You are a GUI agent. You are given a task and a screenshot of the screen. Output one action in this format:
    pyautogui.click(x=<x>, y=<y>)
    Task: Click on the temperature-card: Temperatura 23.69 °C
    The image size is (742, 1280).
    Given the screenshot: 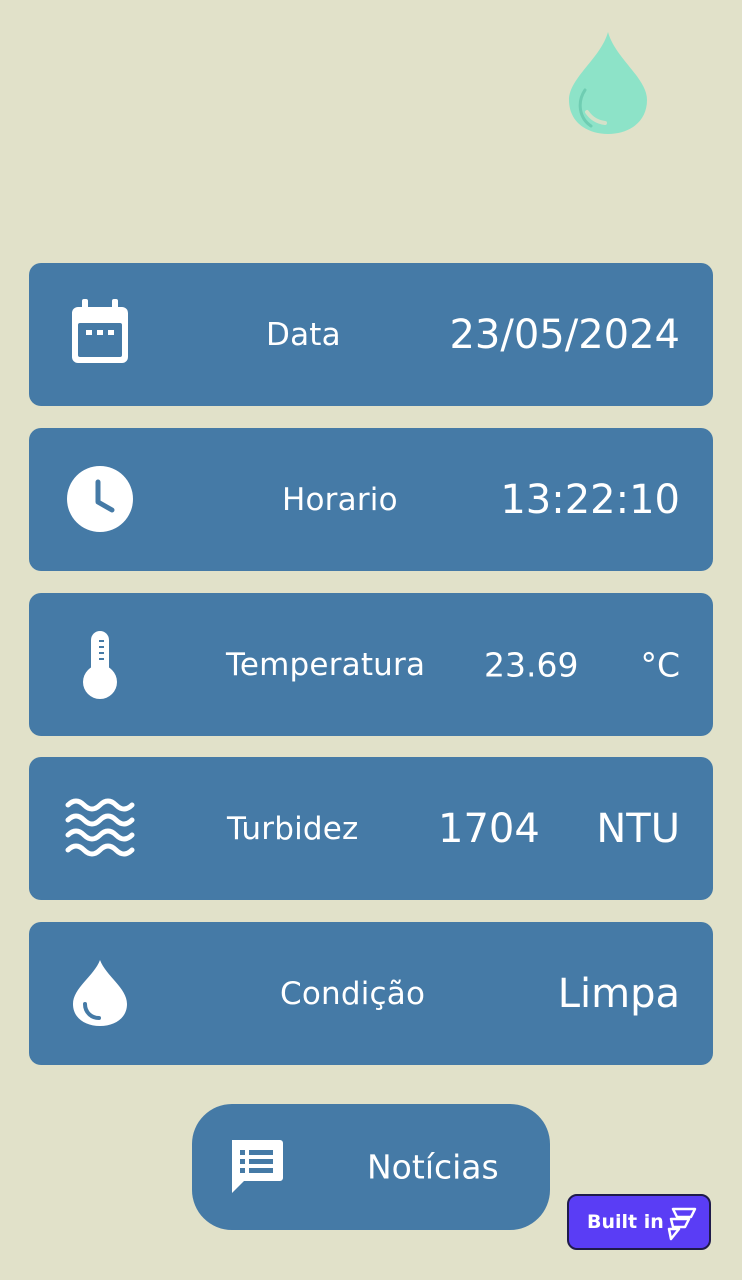 What is the action you would take?
    pyautogui.click(x=371, y=664)
    